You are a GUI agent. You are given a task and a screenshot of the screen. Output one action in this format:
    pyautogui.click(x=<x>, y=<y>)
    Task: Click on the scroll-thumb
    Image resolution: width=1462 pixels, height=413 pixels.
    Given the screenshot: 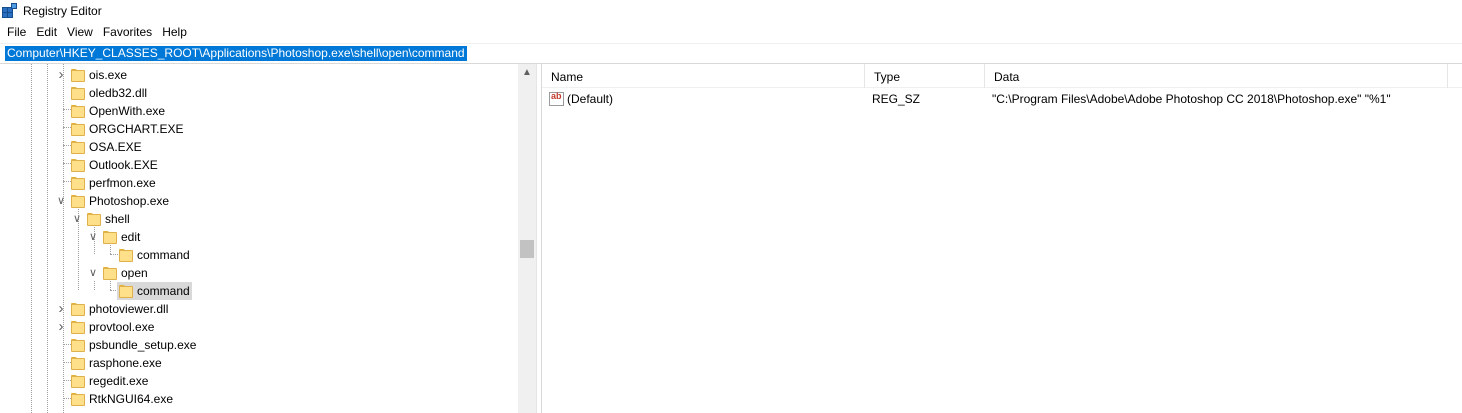 What is the action you would take?
    pyautogui.click(x=527, y=249)
    